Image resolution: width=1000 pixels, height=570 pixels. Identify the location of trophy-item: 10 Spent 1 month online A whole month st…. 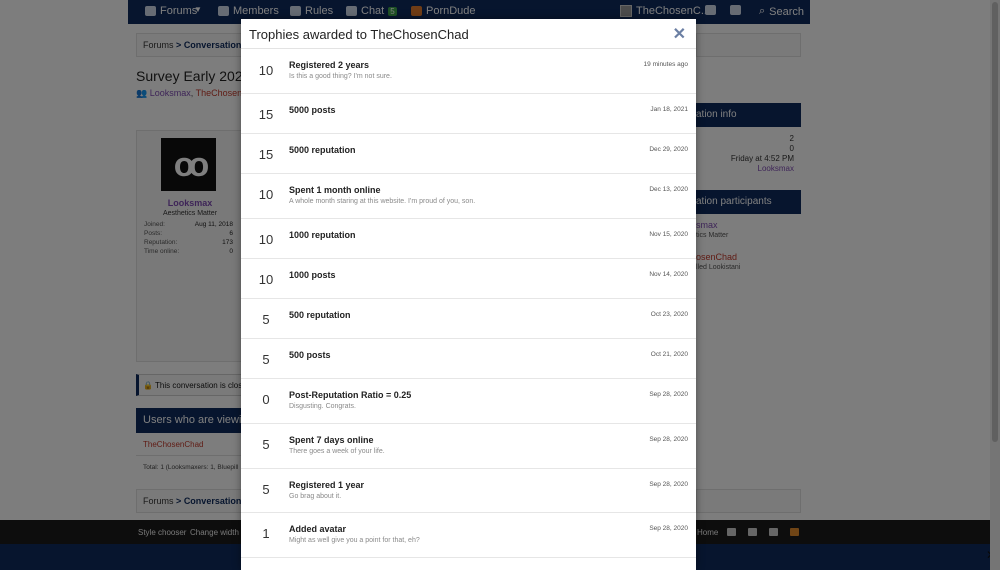
(468, 196).